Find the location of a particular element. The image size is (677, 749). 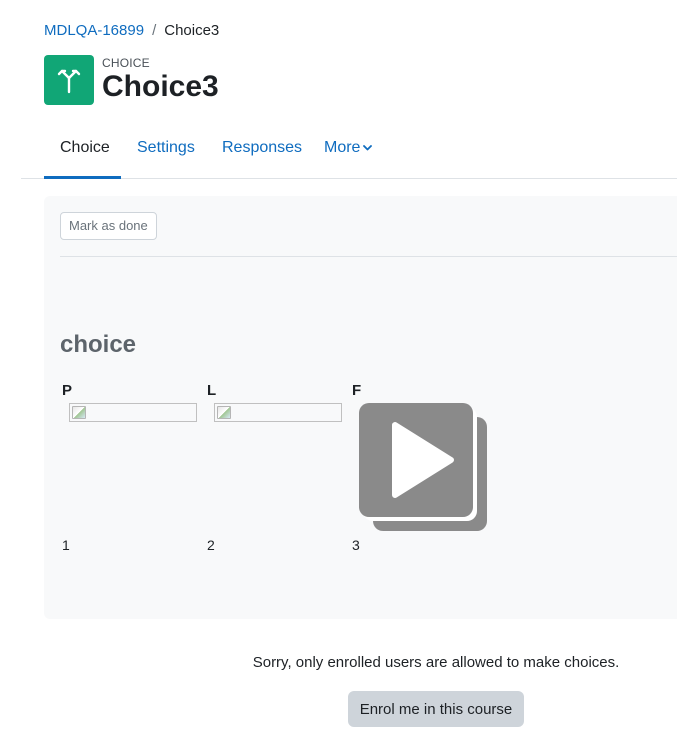

tab-label: Settings is located at coordinates (166, 147).